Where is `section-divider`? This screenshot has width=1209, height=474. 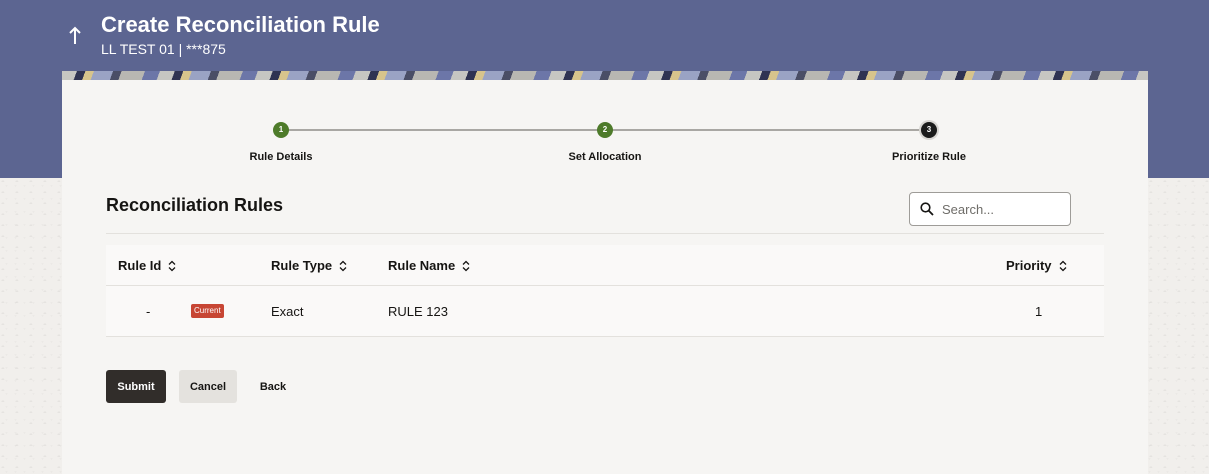
section-divider is located at coordinates (605, 233).